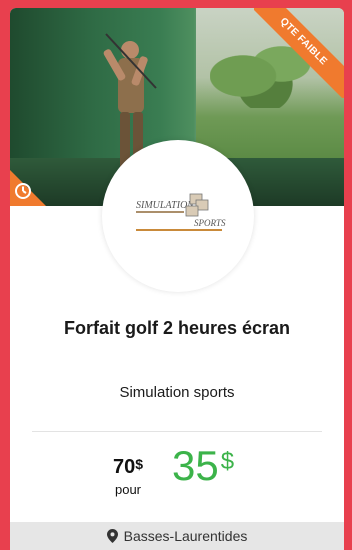  Describe the element at coordinates (177, 431) in the screenshot. I see `divider` at that location.